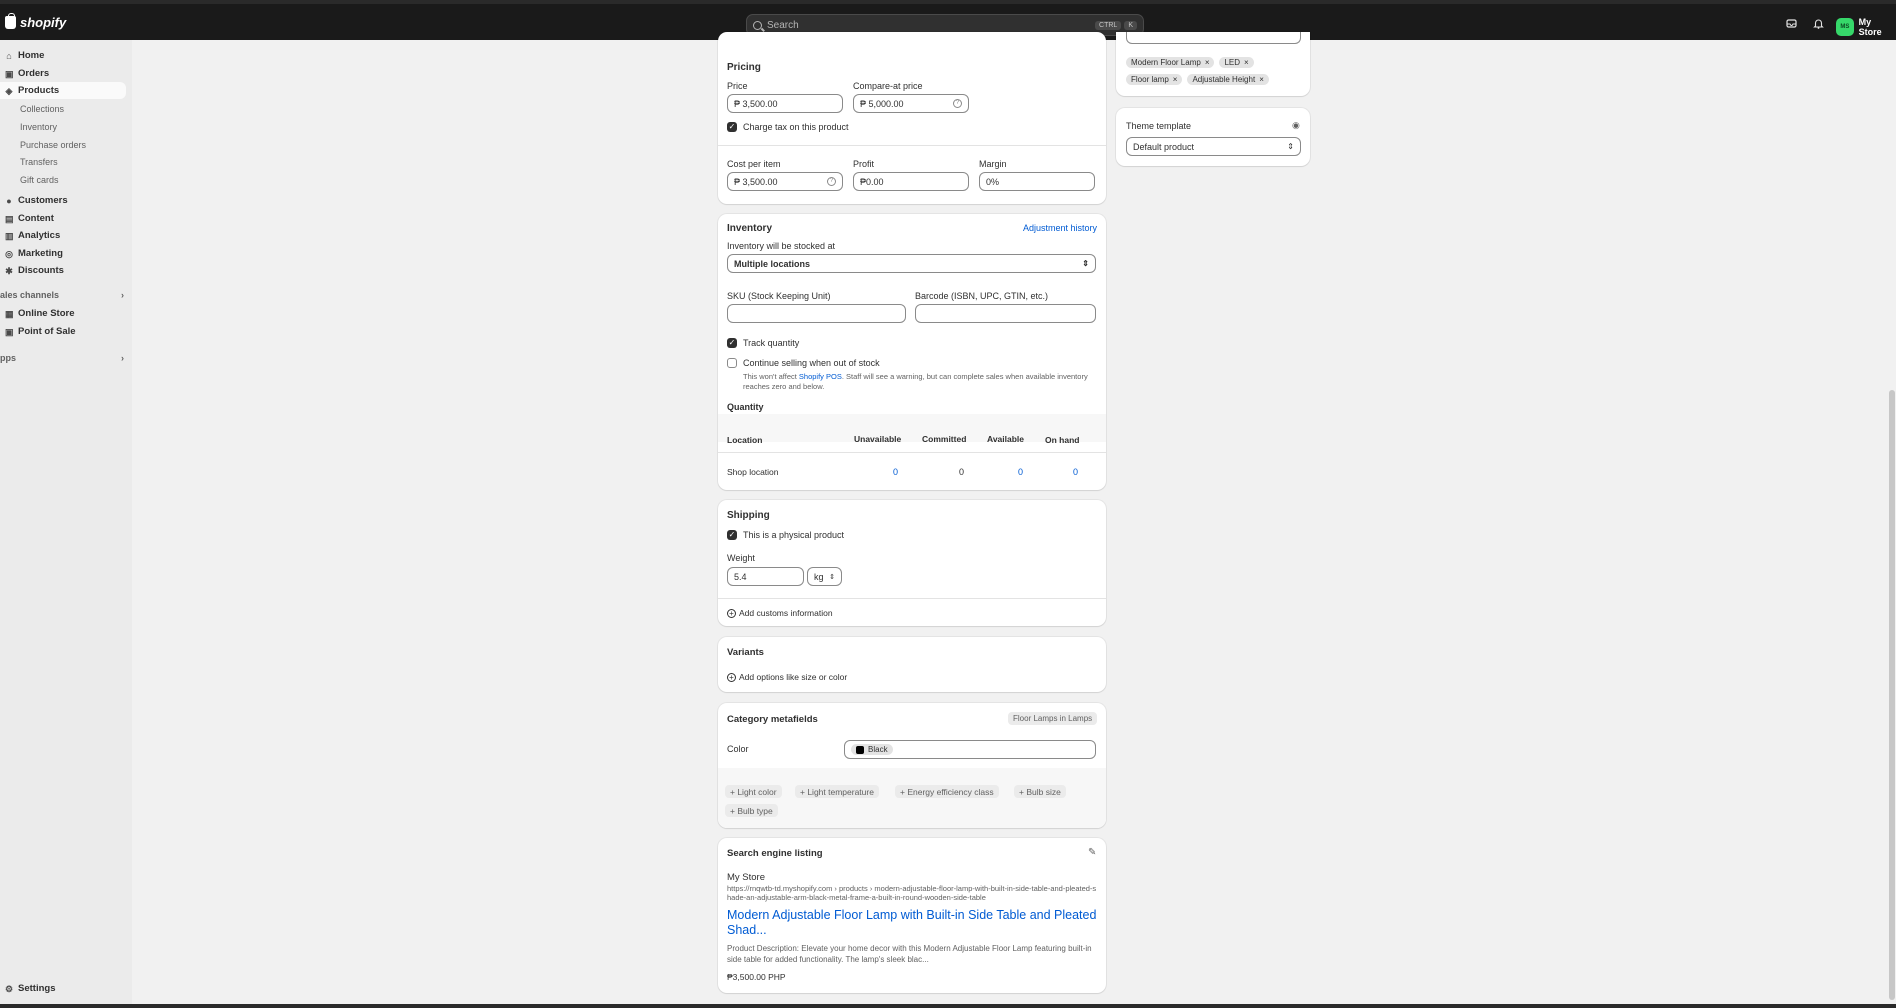 The height and width of the screenshot is (1008, 1896). Describe the element at coordinates (41, 270) in the screenshot. I see `sidebar-item-label: Discounts` at that location.